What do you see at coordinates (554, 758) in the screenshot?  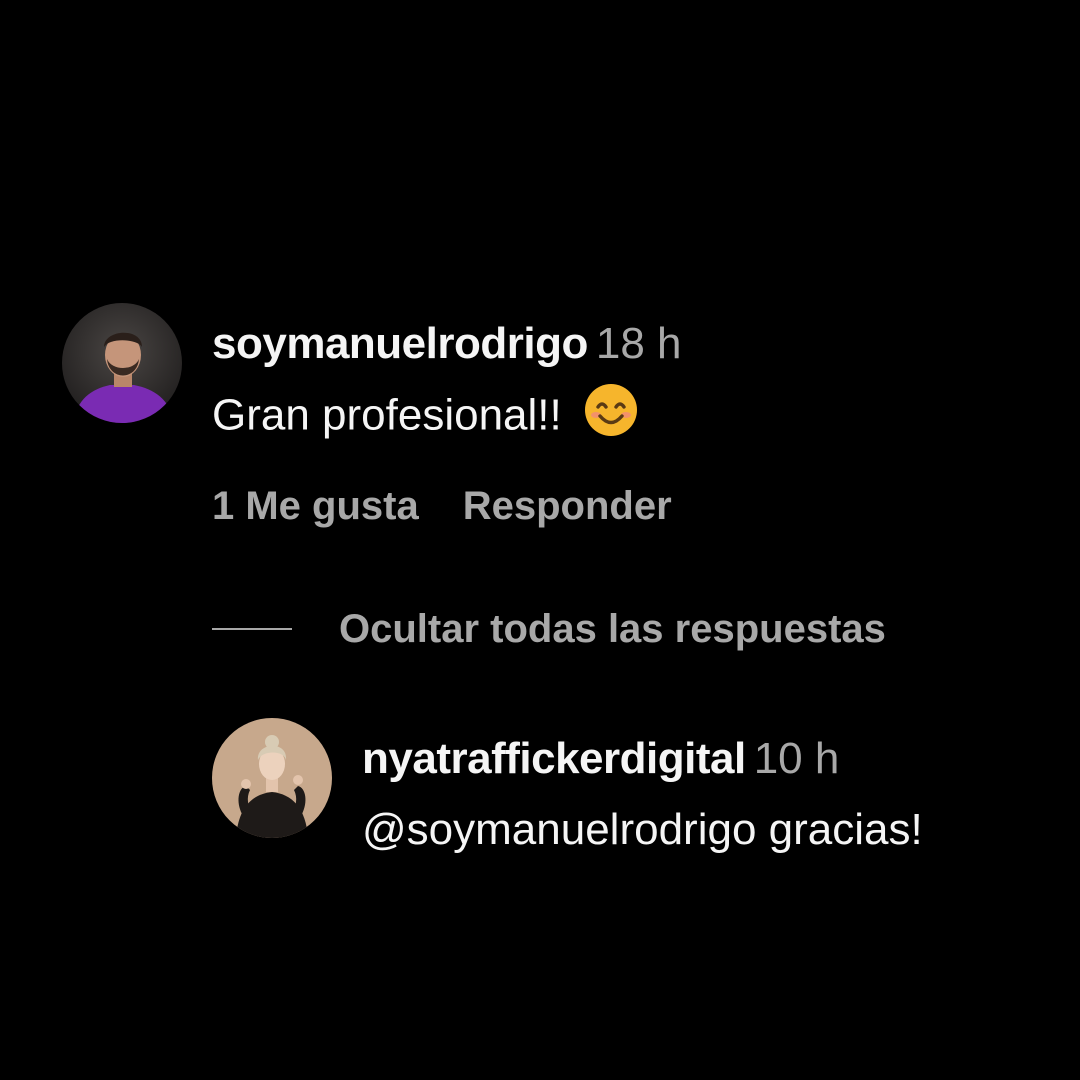 I see `reply-username: nyatraffickerdigital` at bounding box center [554, 758].